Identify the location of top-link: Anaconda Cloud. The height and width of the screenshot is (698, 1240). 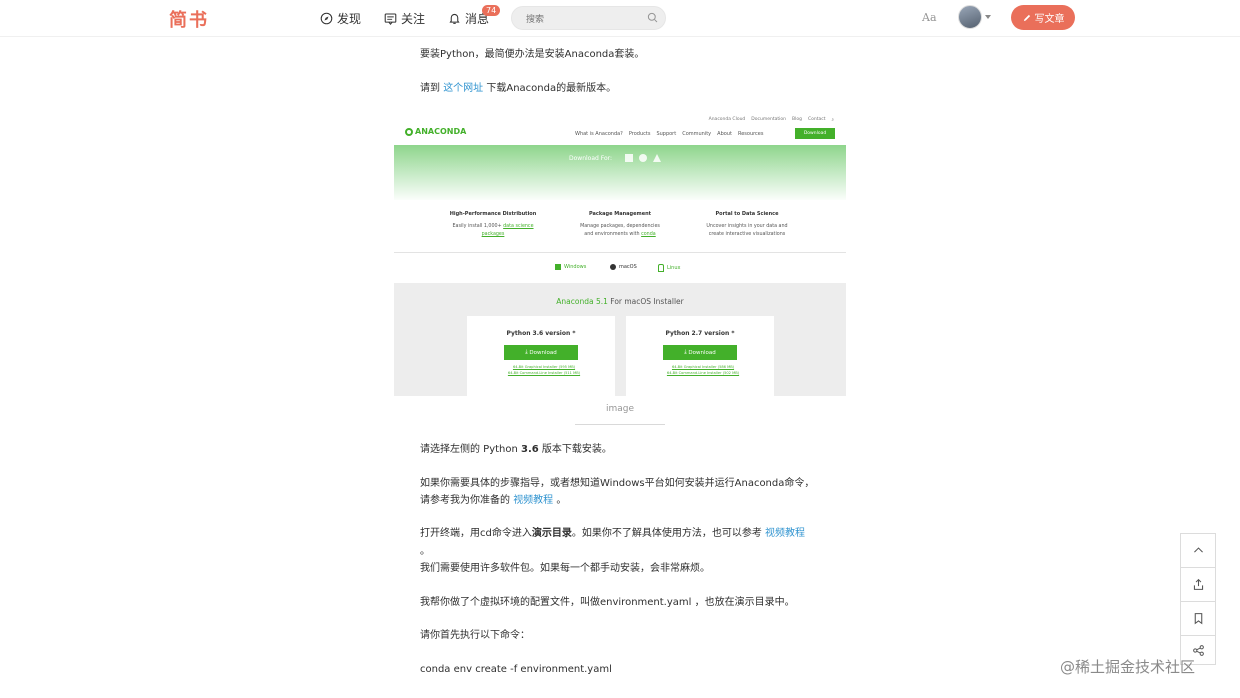
(727, 119).